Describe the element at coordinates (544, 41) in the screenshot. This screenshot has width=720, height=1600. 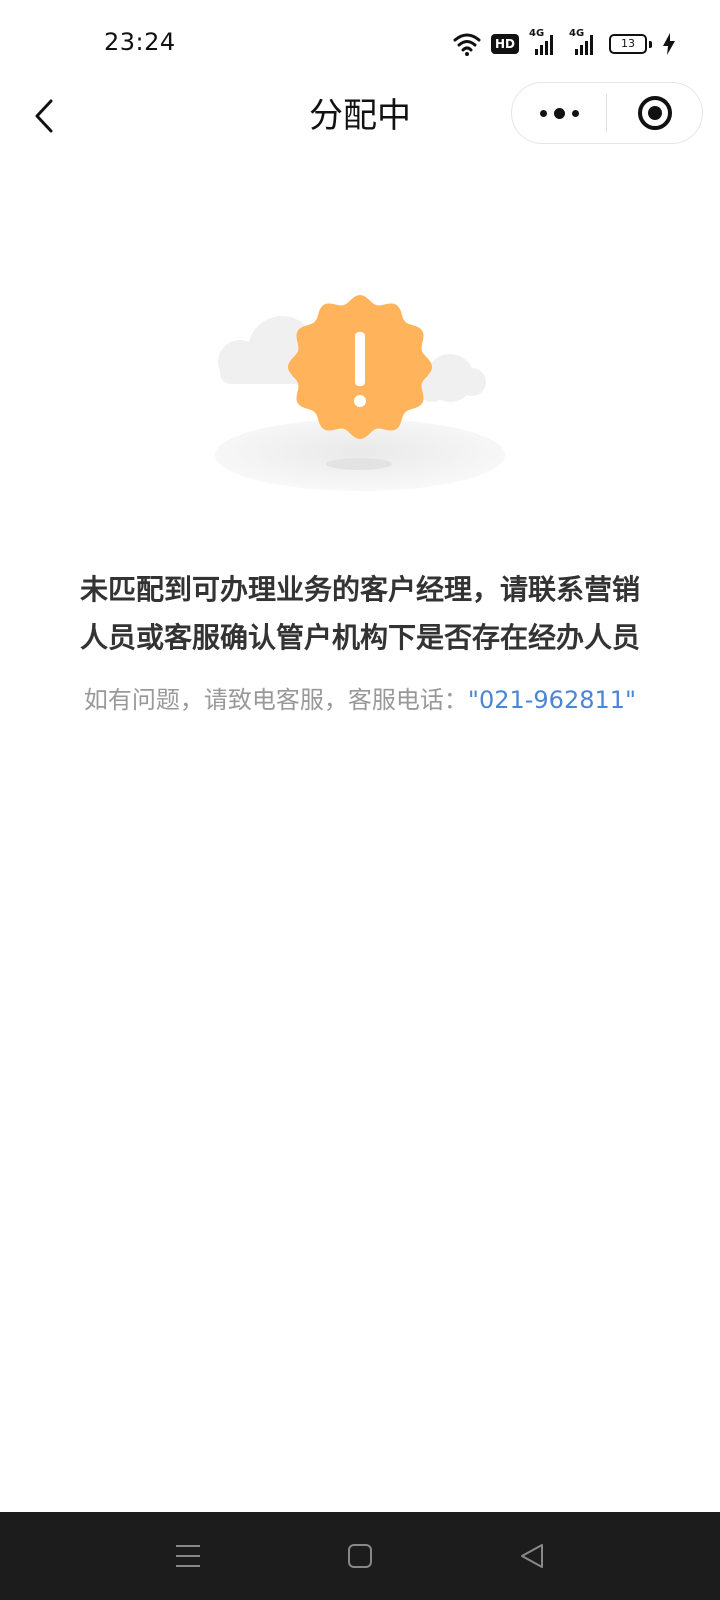
I see `signal-4g-icon: 4G` at that location.